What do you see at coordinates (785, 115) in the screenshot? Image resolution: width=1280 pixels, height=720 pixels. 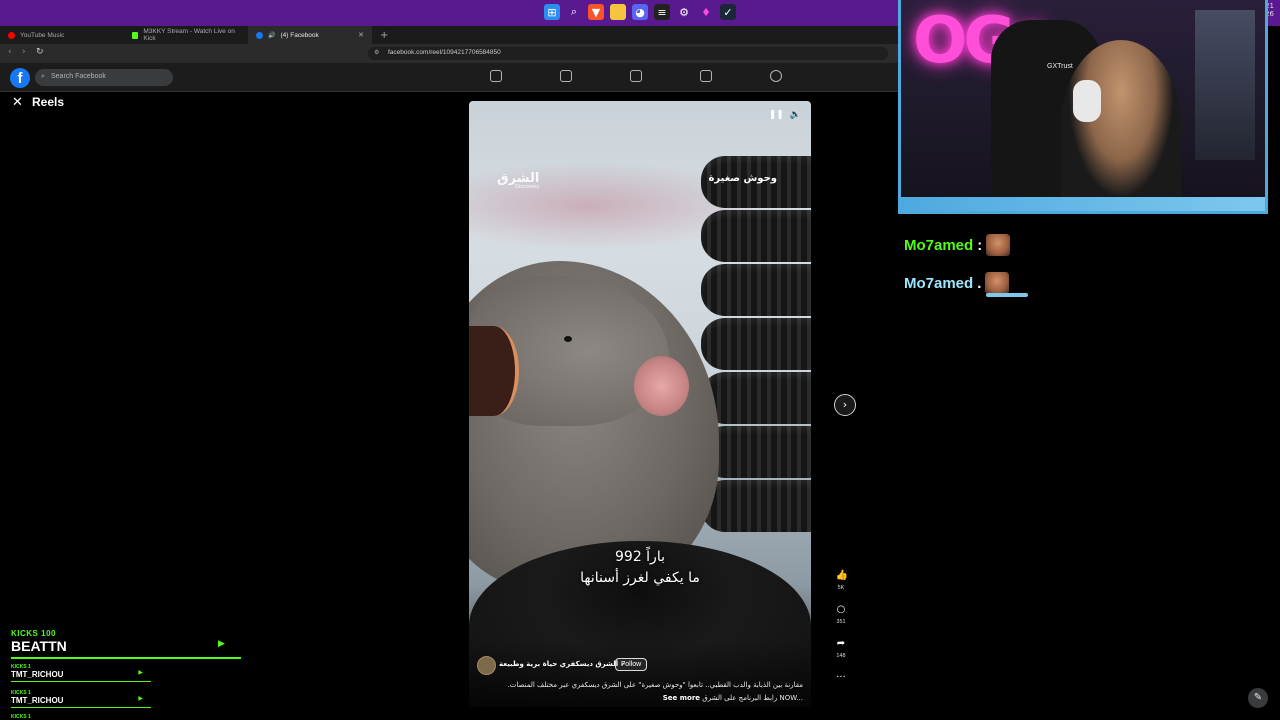 I see `video-controls: ❚❚ 🔈` at bounding box center [785, 115].